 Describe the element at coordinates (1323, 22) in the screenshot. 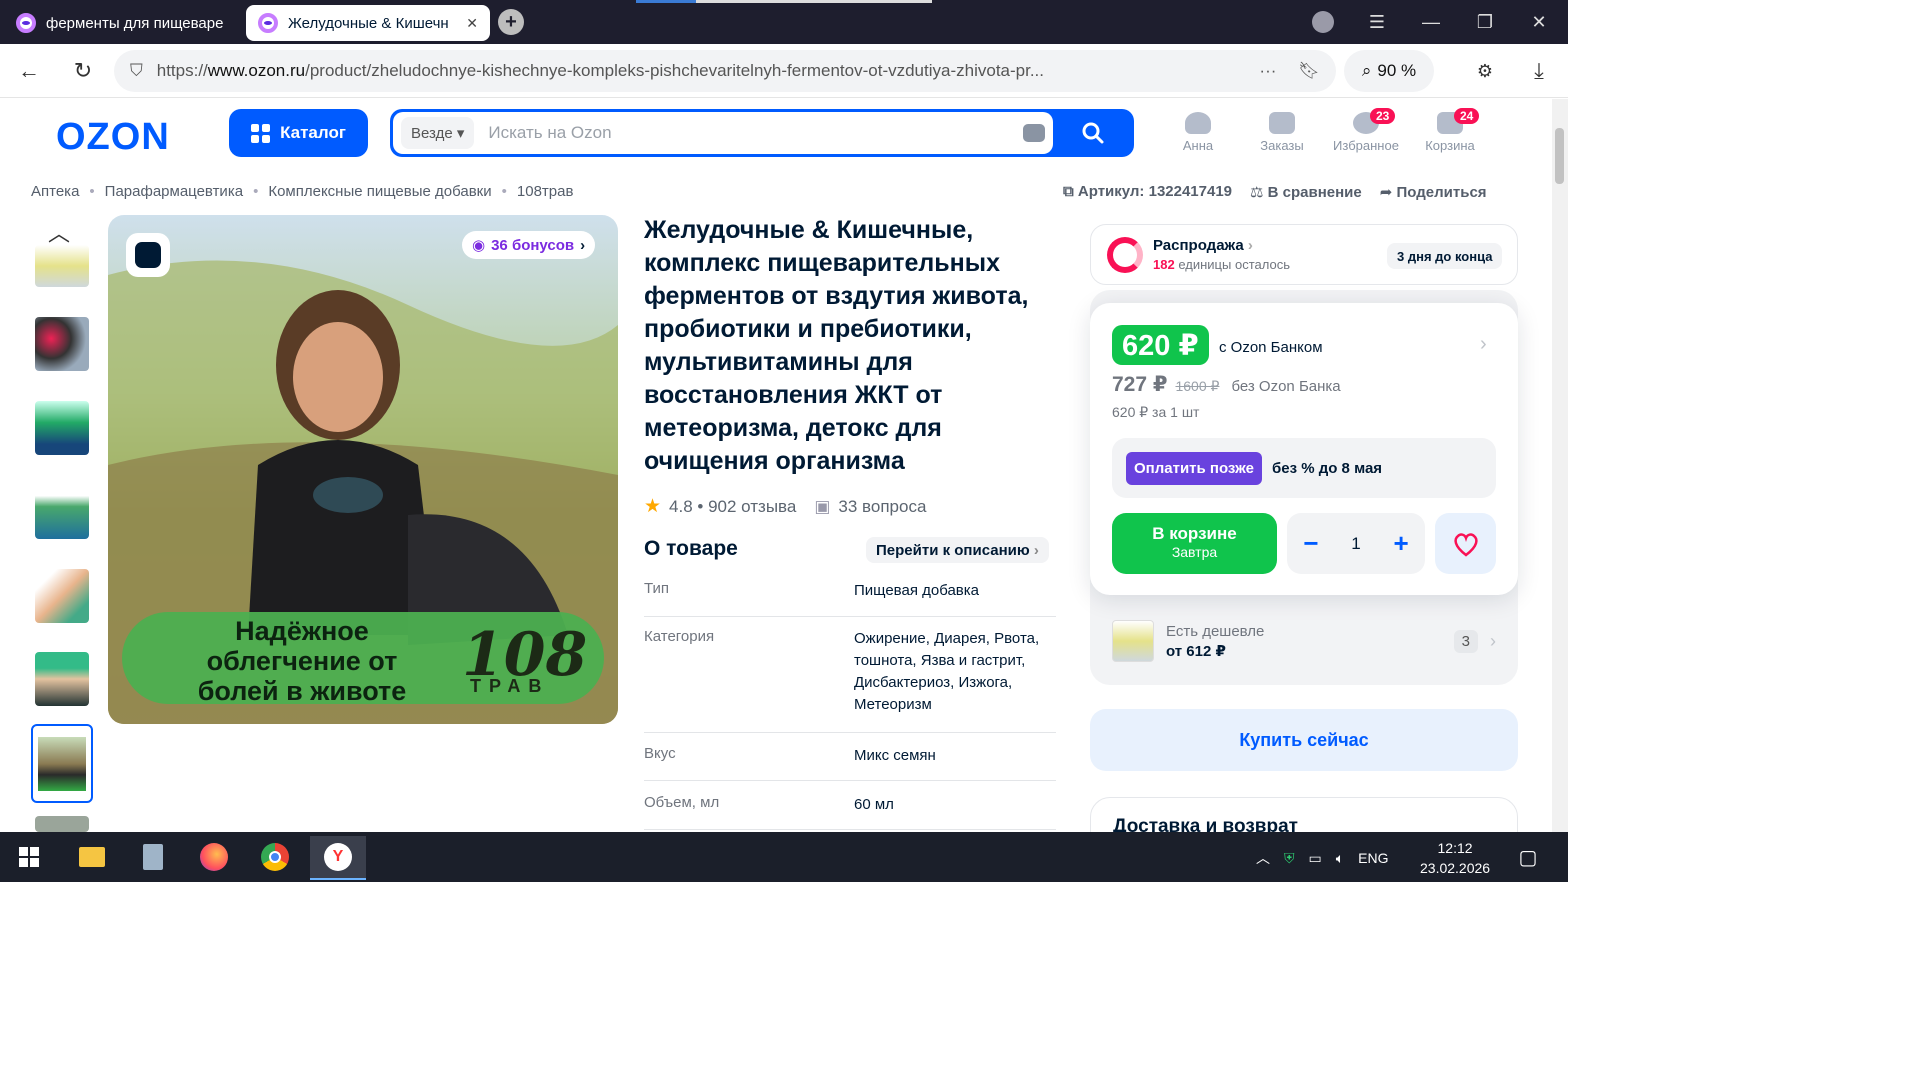

I see `browser-profile-avatar` at that location.